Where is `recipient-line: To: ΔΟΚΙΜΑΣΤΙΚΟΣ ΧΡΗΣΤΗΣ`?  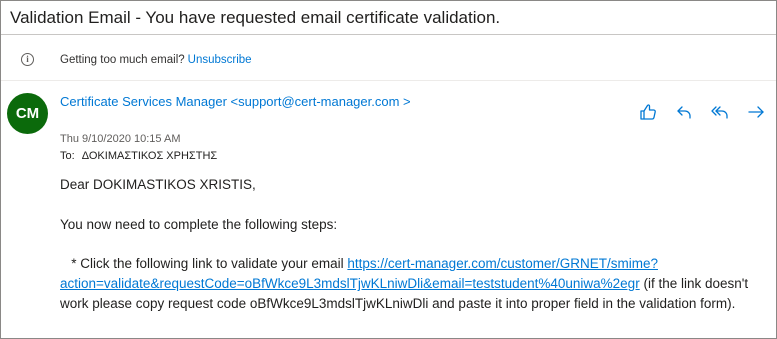
recipient-line: To: ΔΟΚΙΜΑΣΤΙΚΟΣ ΧΡΗΣΤΗΣ is located at coordinates (138, 156).